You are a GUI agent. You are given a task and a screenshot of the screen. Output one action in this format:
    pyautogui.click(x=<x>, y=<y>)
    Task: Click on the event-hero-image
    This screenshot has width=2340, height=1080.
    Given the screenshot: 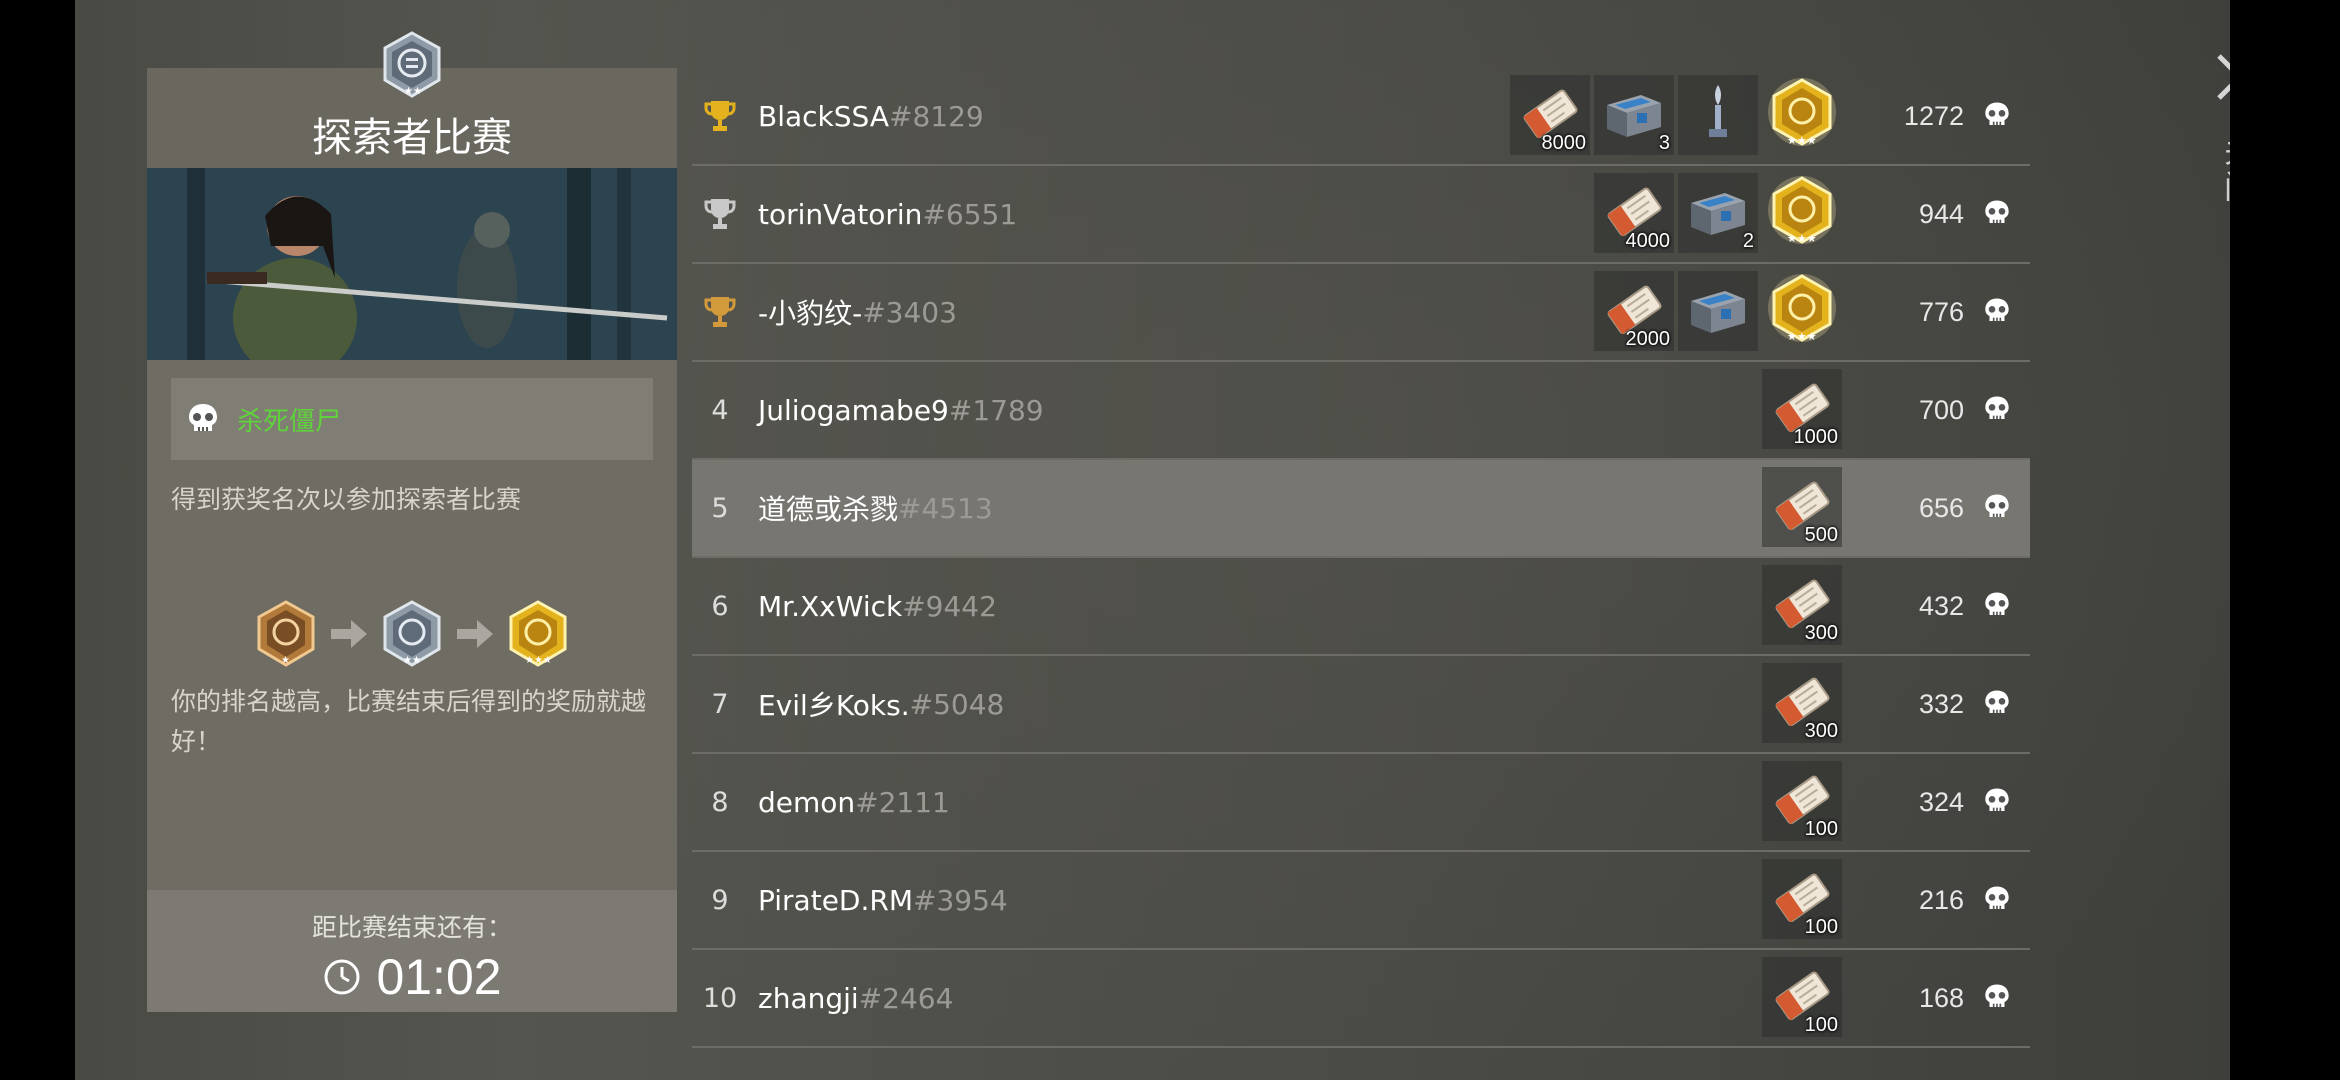 What is the action you would take?
    pyautogui.click(x=412, y=264)
    